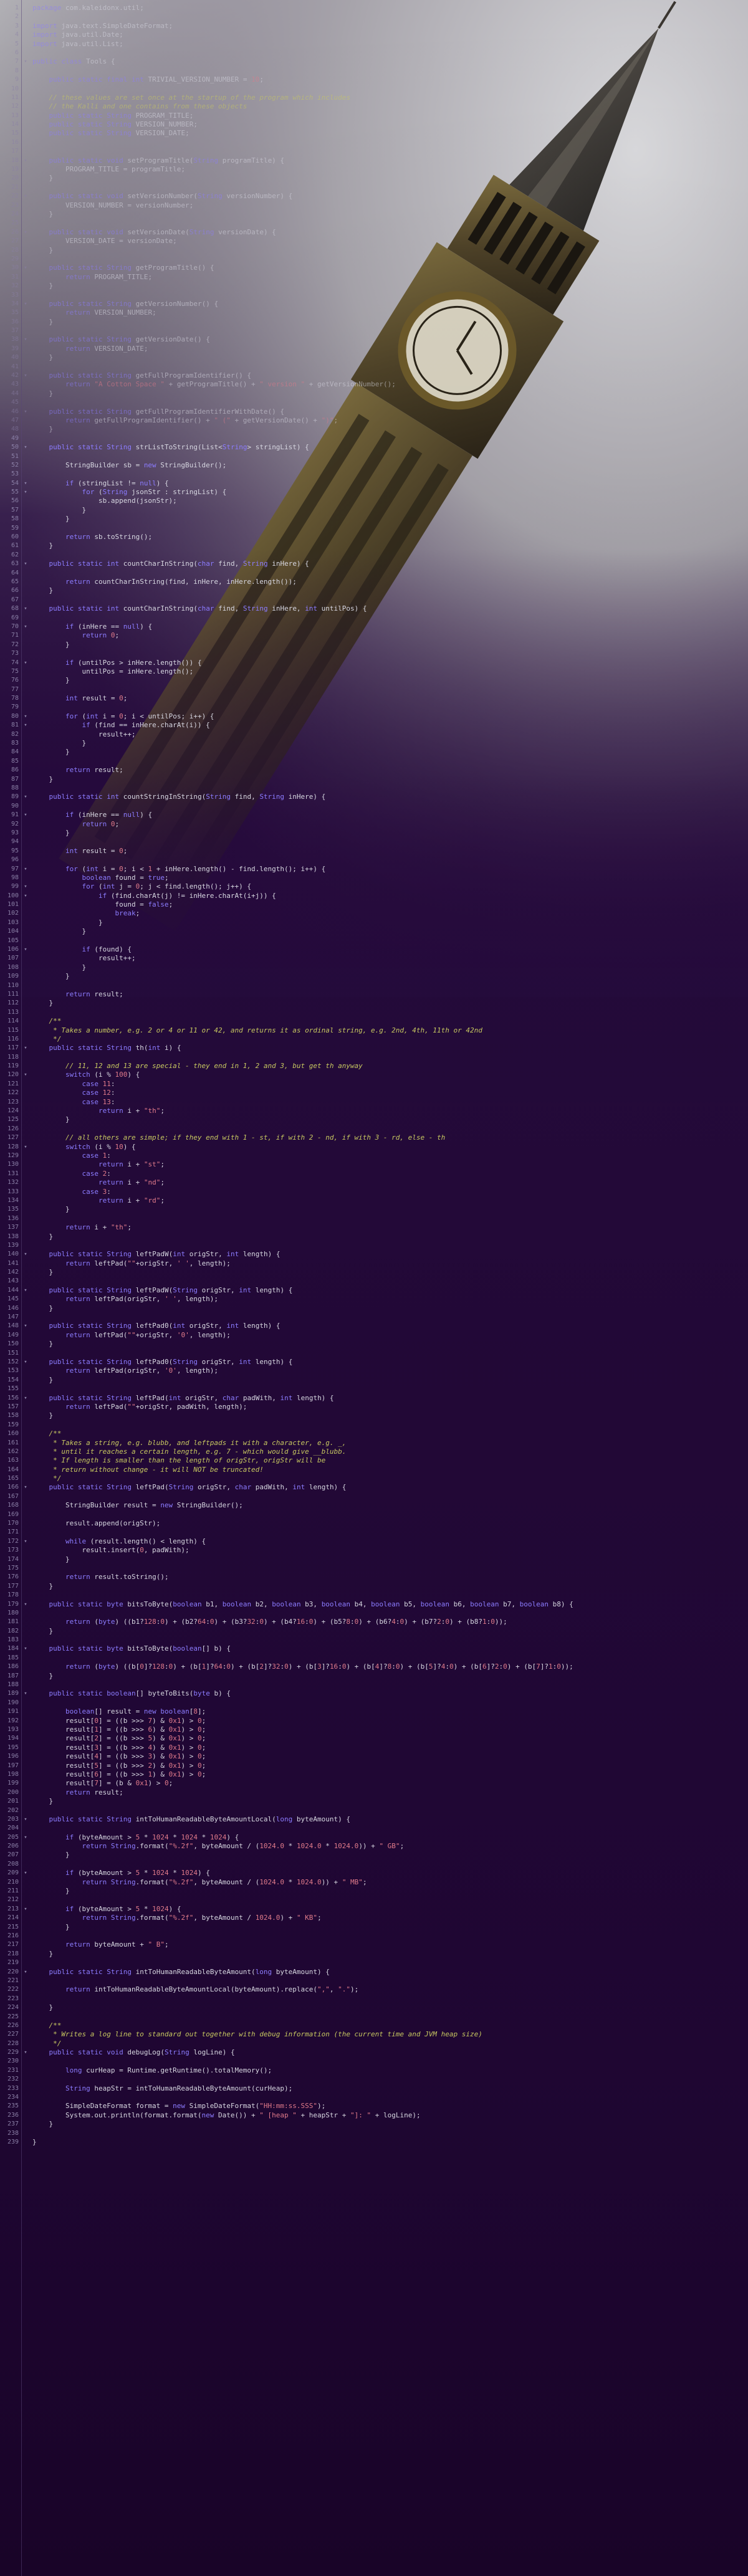  What do you see at coordinates (374, 349) in the screenshot?
I see `code-line: 39 return VERSION_DATE;` at bounding box center [374, 349].